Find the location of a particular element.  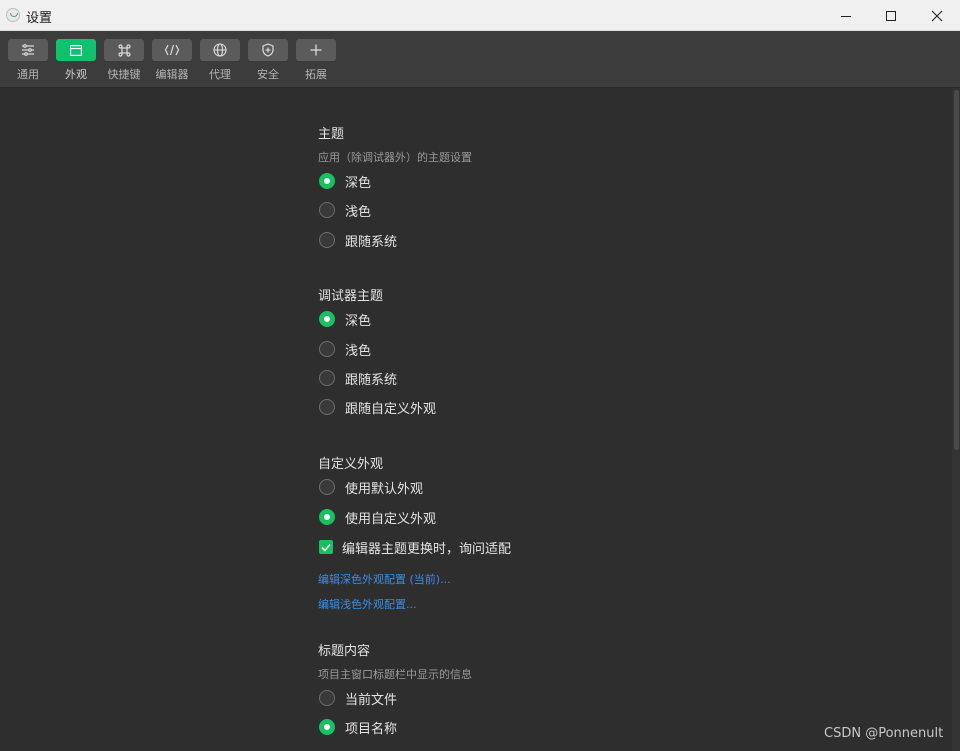

tab-extensions: 拓展 is located at coordinates (316, 60).